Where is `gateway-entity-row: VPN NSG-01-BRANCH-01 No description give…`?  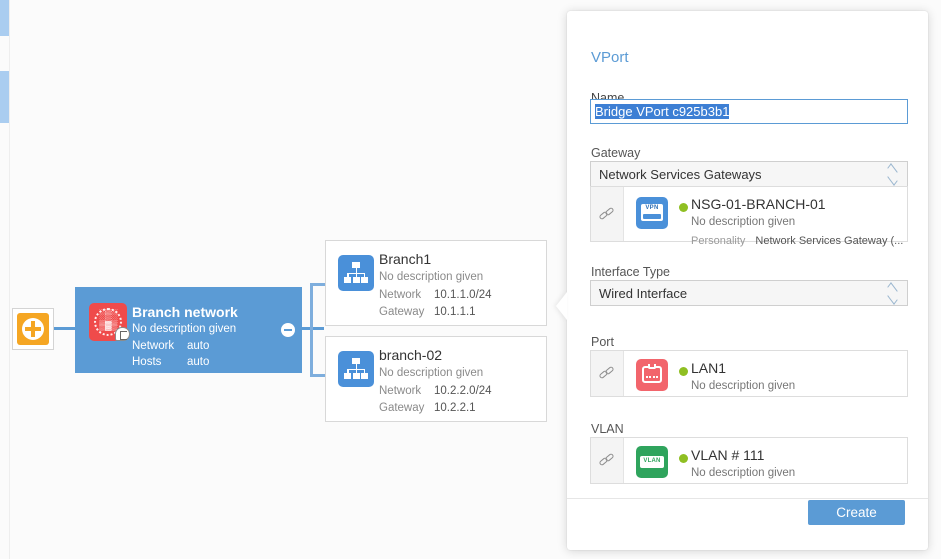
gateway-entity-row: VPN NSG-01-BRANCH-01 No description give… is located at coordinates (749, 216).